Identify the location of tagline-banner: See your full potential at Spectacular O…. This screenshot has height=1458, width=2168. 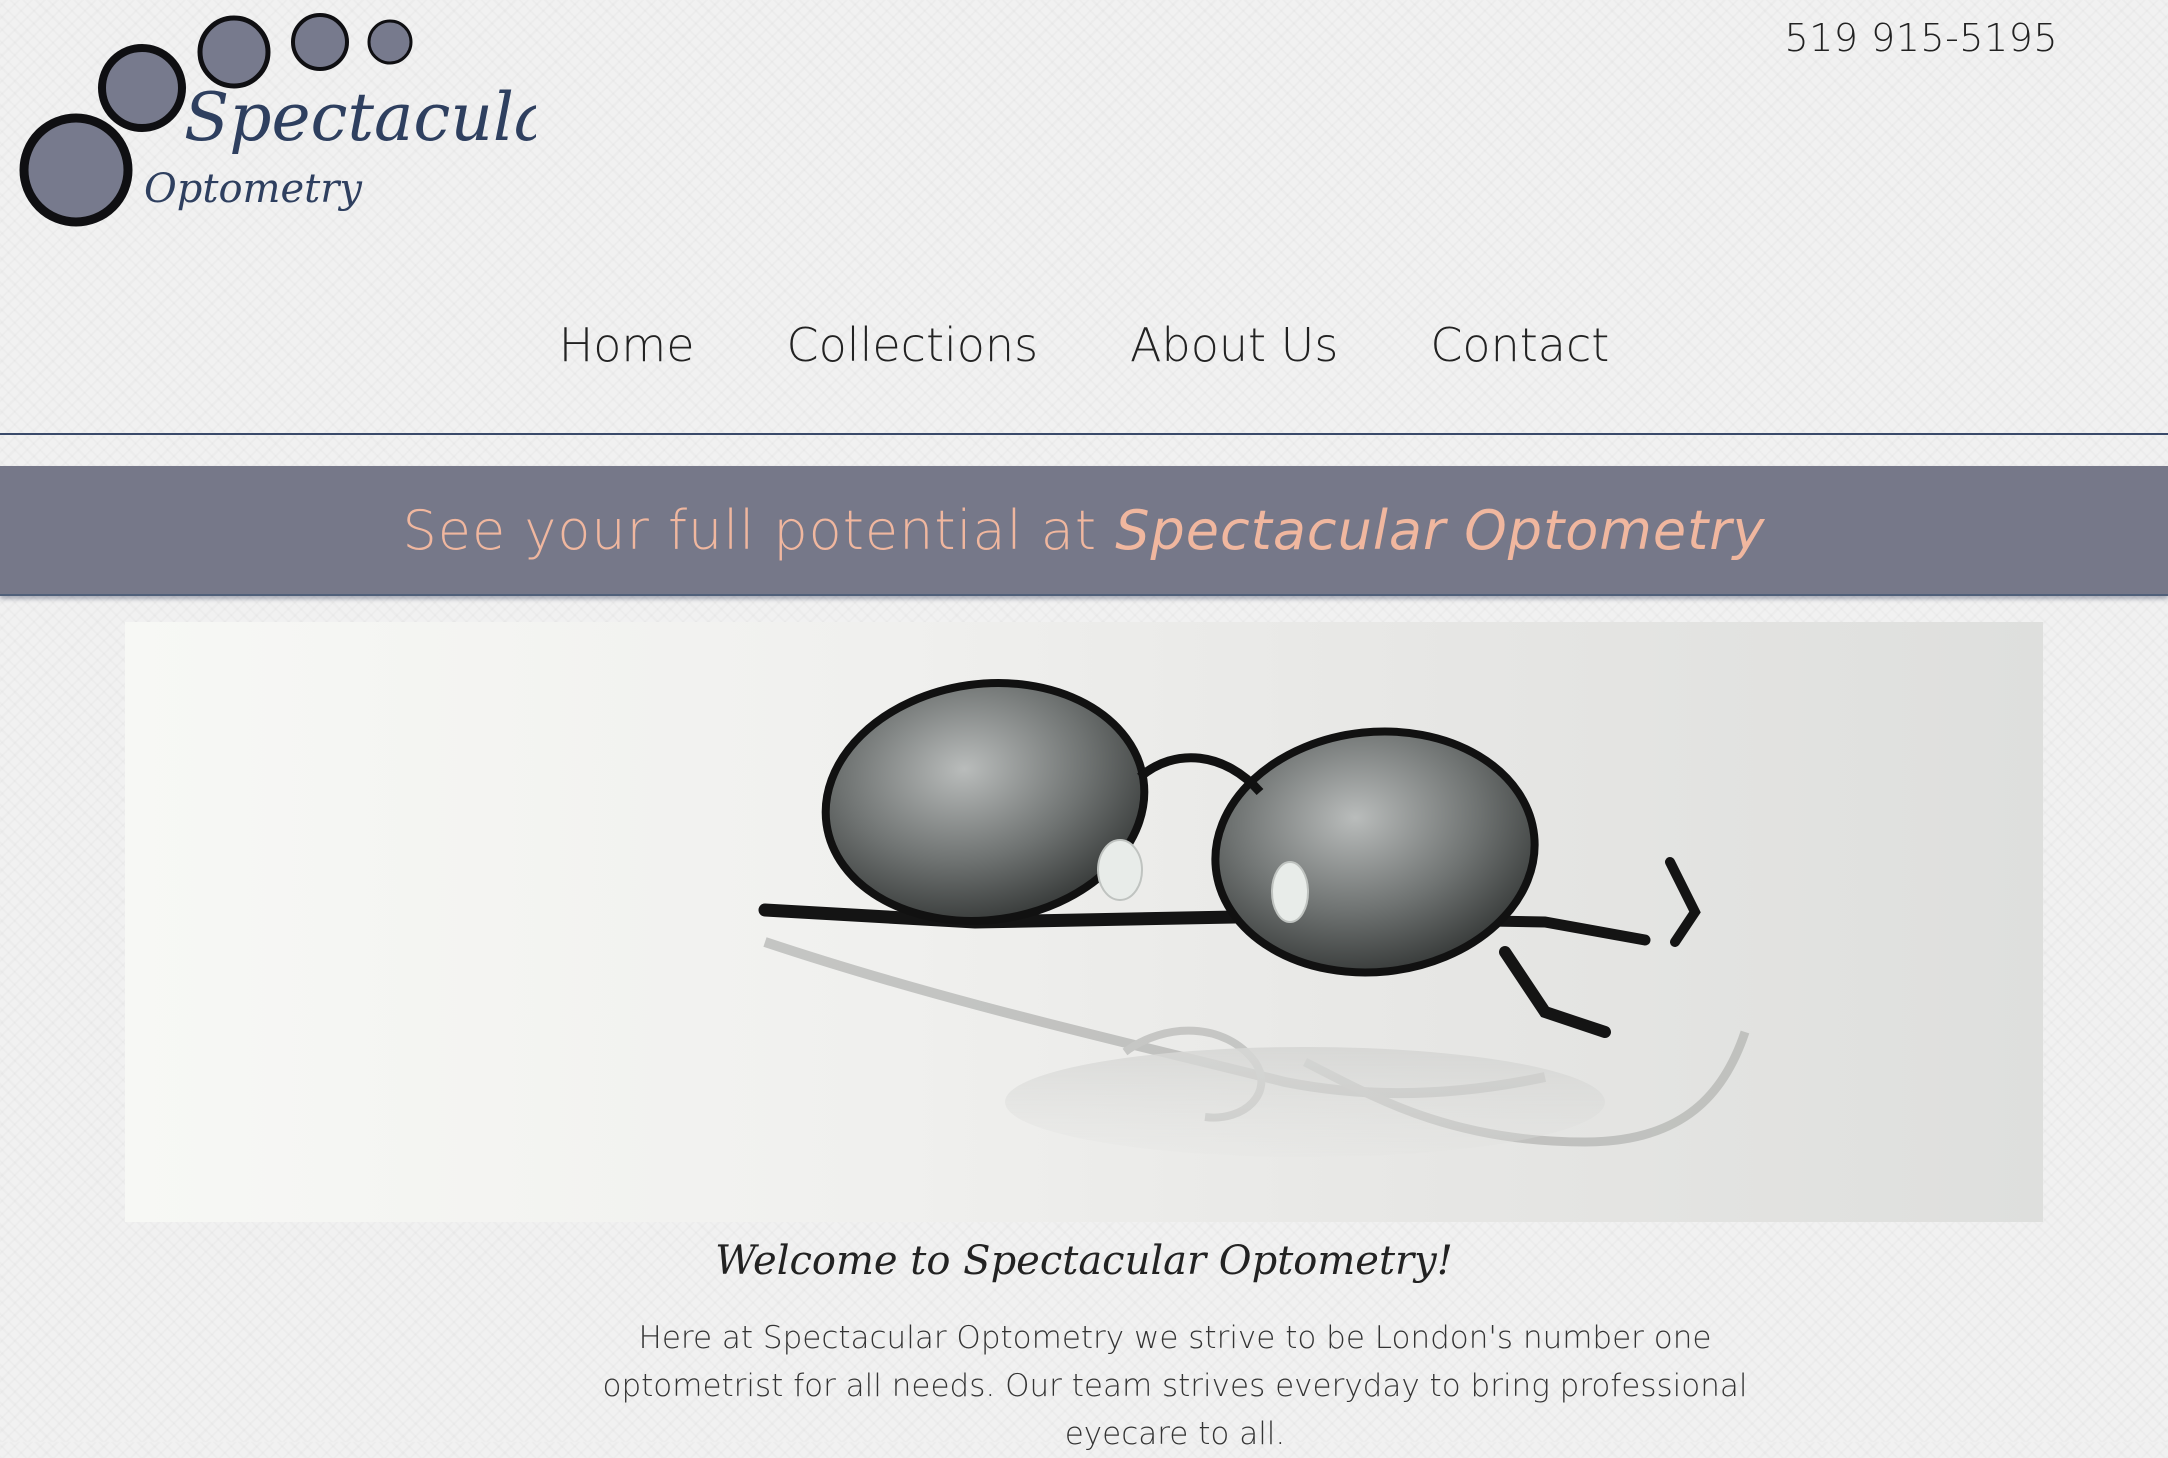
(1084, 531).